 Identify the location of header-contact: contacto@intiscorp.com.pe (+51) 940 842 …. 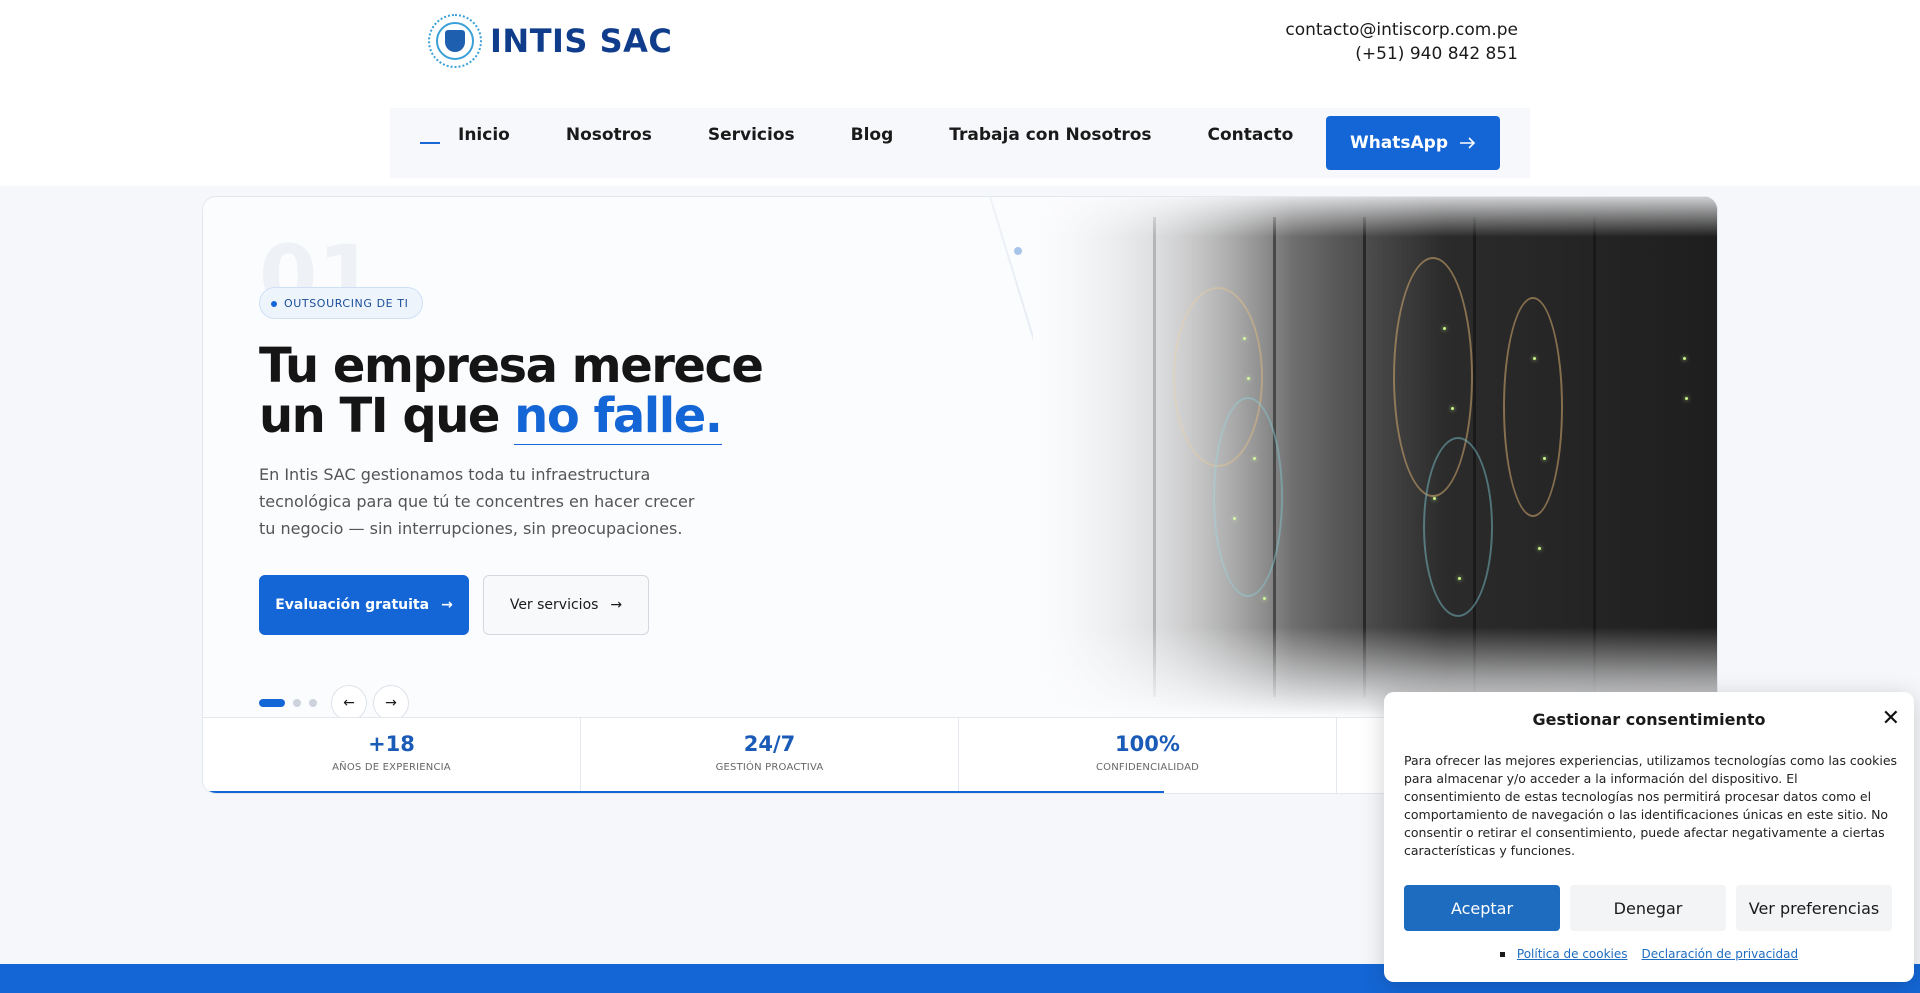
(1401, 42).